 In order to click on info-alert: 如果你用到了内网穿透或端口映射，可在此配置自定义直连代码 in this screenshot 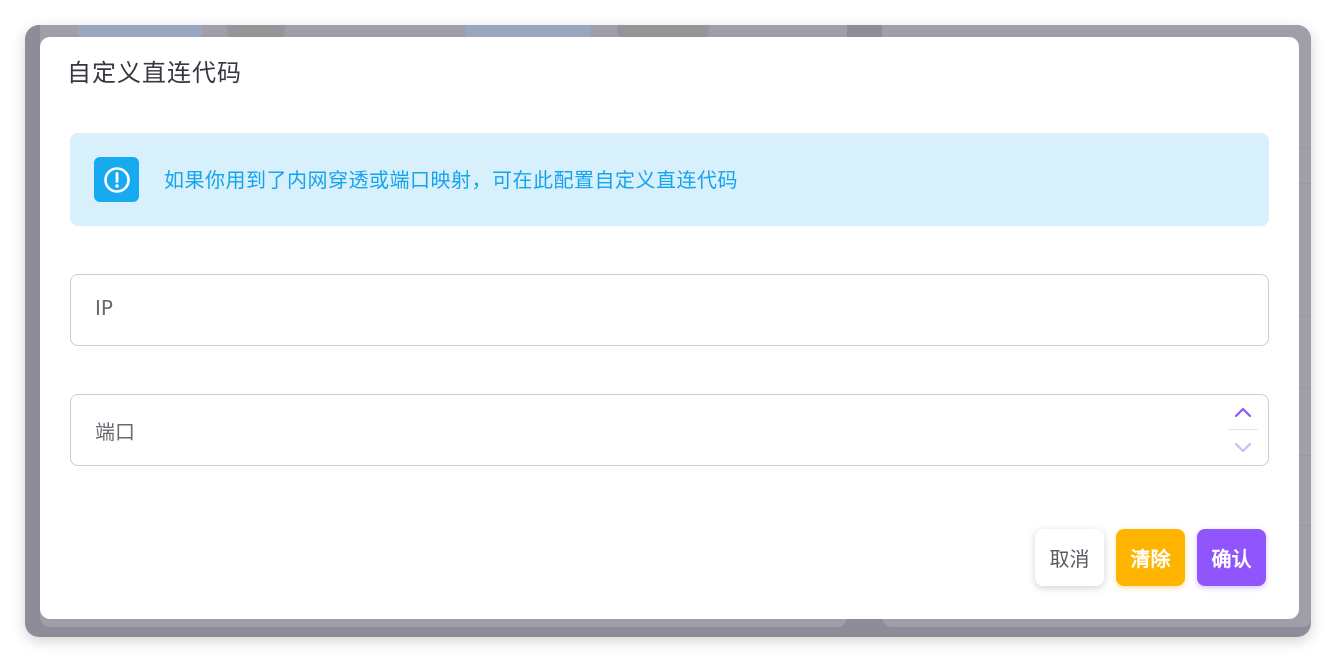, I will do `click(669, 179)`.